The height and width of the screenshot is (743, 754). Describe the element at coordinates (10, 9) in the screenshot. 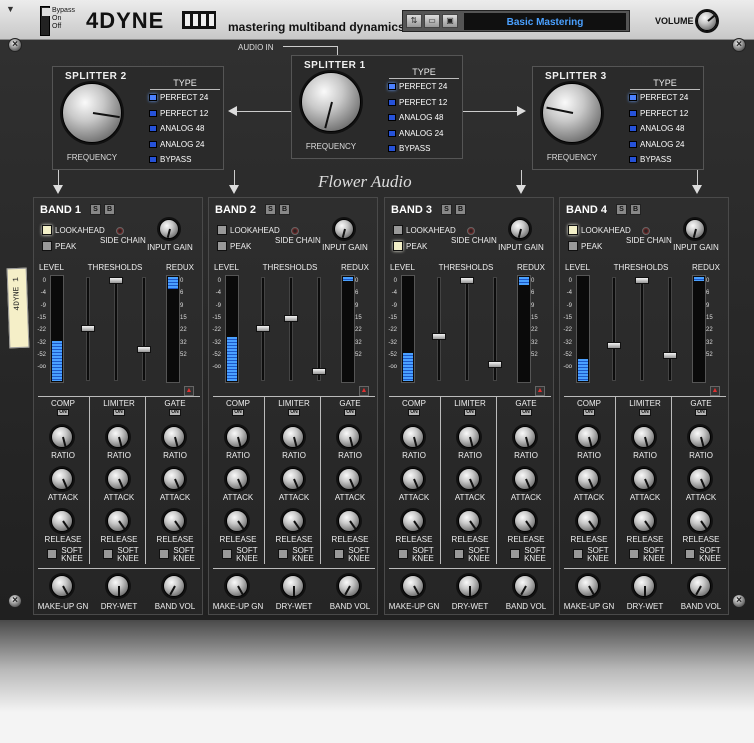

I see `collapse-arrow-icon: ▼` at that location.